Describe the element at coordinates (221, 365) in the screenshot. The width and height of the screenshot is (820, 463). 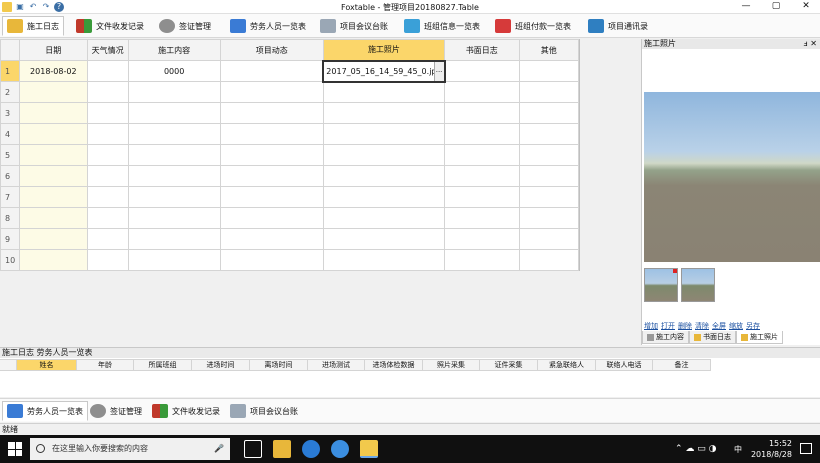
I see `column-header-entry-time: 进场时间` at that location.